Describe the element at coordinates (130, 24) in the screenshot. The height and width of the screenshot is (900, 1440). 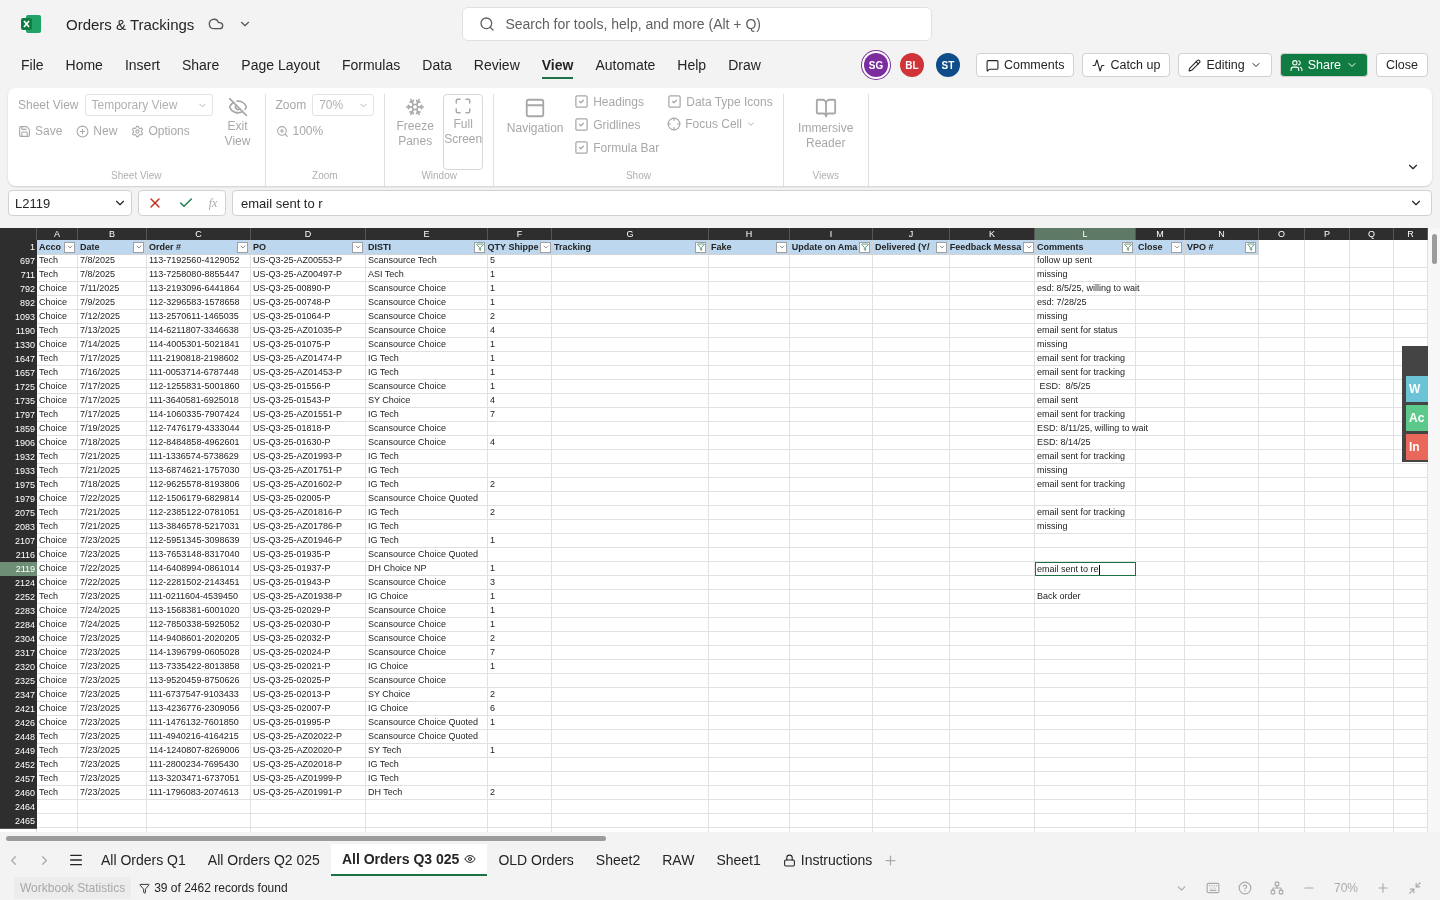
I see `document-title: Orders & Trackings` at that location.